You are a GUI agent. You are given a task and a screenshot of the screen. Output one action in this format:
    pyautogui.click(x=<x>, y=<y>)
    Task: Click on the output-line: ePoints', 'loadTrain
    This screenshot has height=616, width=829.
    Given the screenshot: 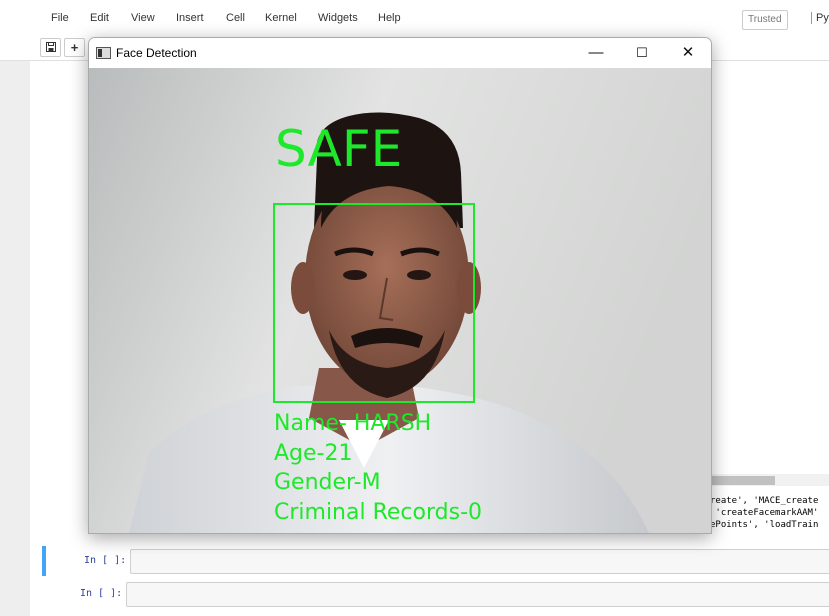 What is the action you would take?
    pyautogui.click(x=764, y=525)
    